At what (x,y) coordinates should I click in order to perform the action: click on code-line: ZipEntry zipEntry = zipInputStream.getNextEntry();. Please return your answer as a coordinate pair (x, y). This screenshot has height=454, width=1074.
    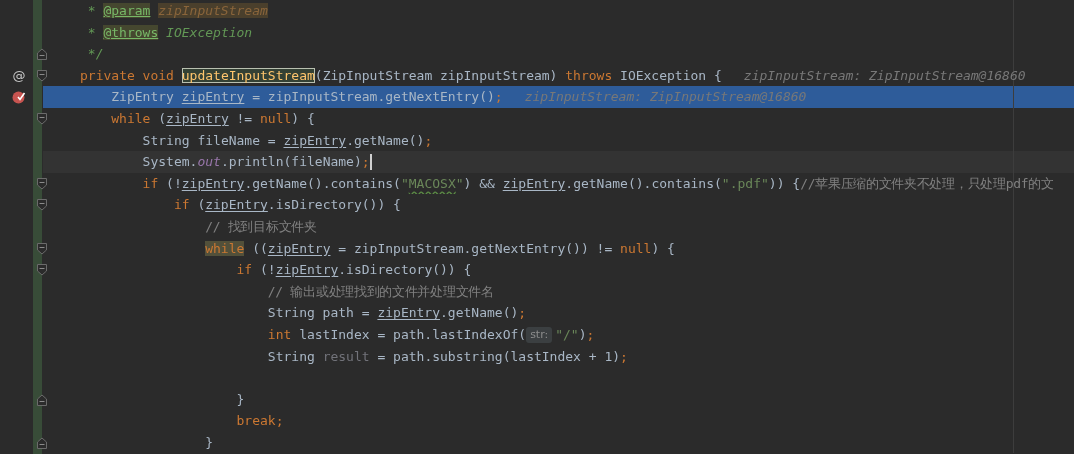
    Looking at the image, I should click on (307, 97).